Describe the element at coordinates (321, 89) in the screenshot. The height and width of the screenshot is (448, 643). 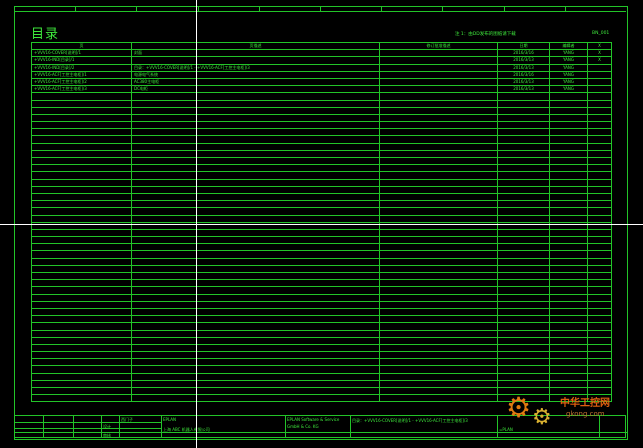
I see `table-row: +VVV16-ACF[工控主电柜]/3 DC电柜 2016/3/13 YANG` at that location.